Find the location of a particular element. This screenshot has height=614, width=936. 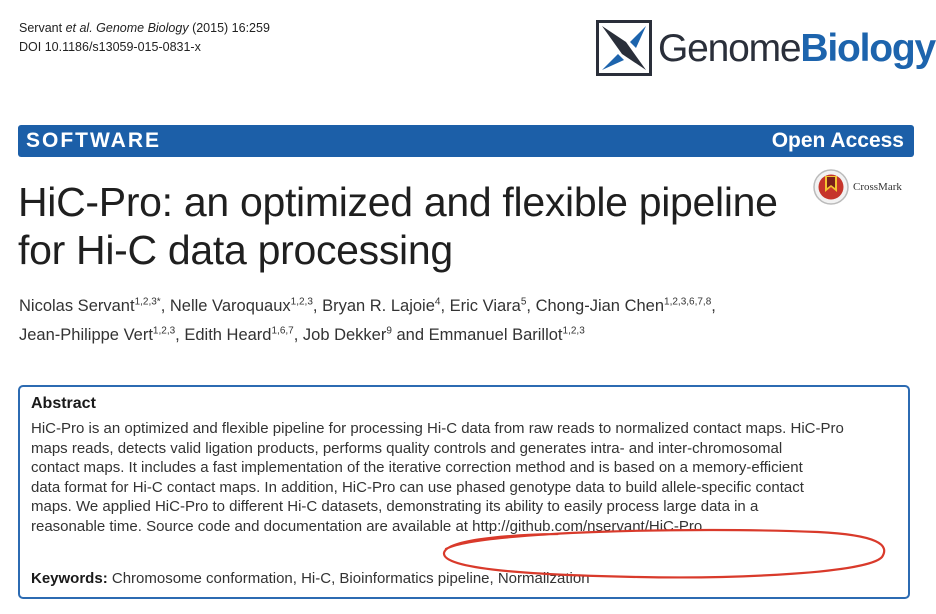

doi: DOI 10.1186/s13059-015-0831-x is located at coordinates (110, 47).